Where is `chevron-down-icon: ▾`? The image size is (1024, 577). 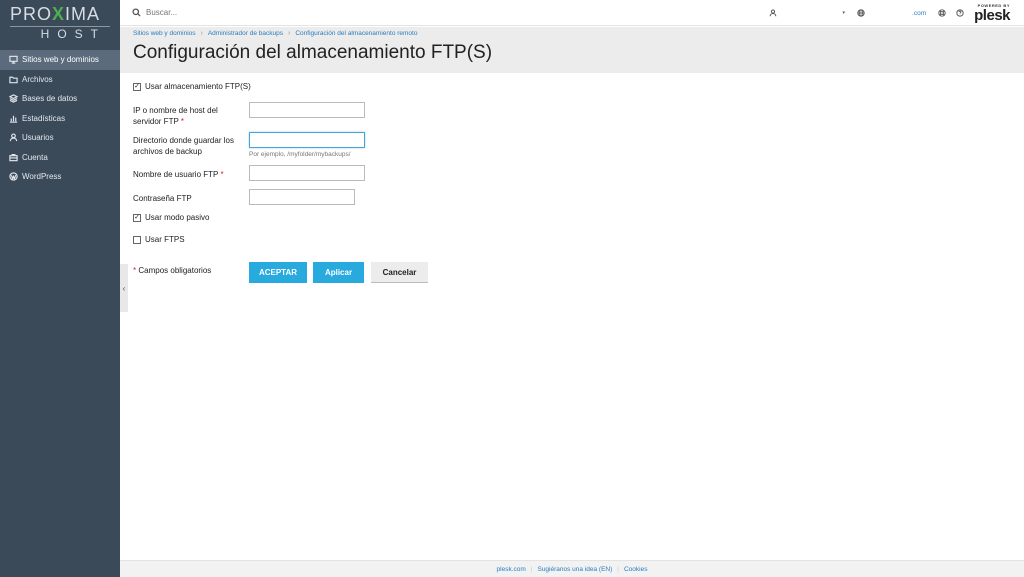 chevron-down-icon: ▾ is located at coordinates (844, 13).